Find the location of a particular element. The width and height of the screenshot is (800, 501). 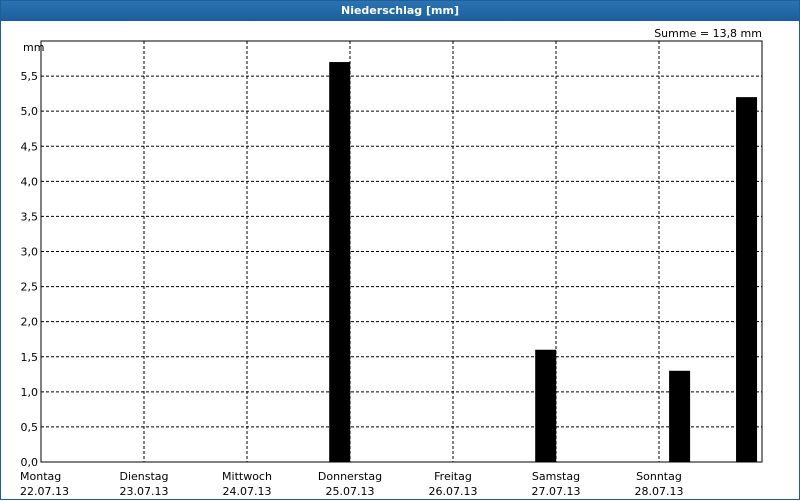

y-axis-unit: mm is located at coordinates (33, 47).